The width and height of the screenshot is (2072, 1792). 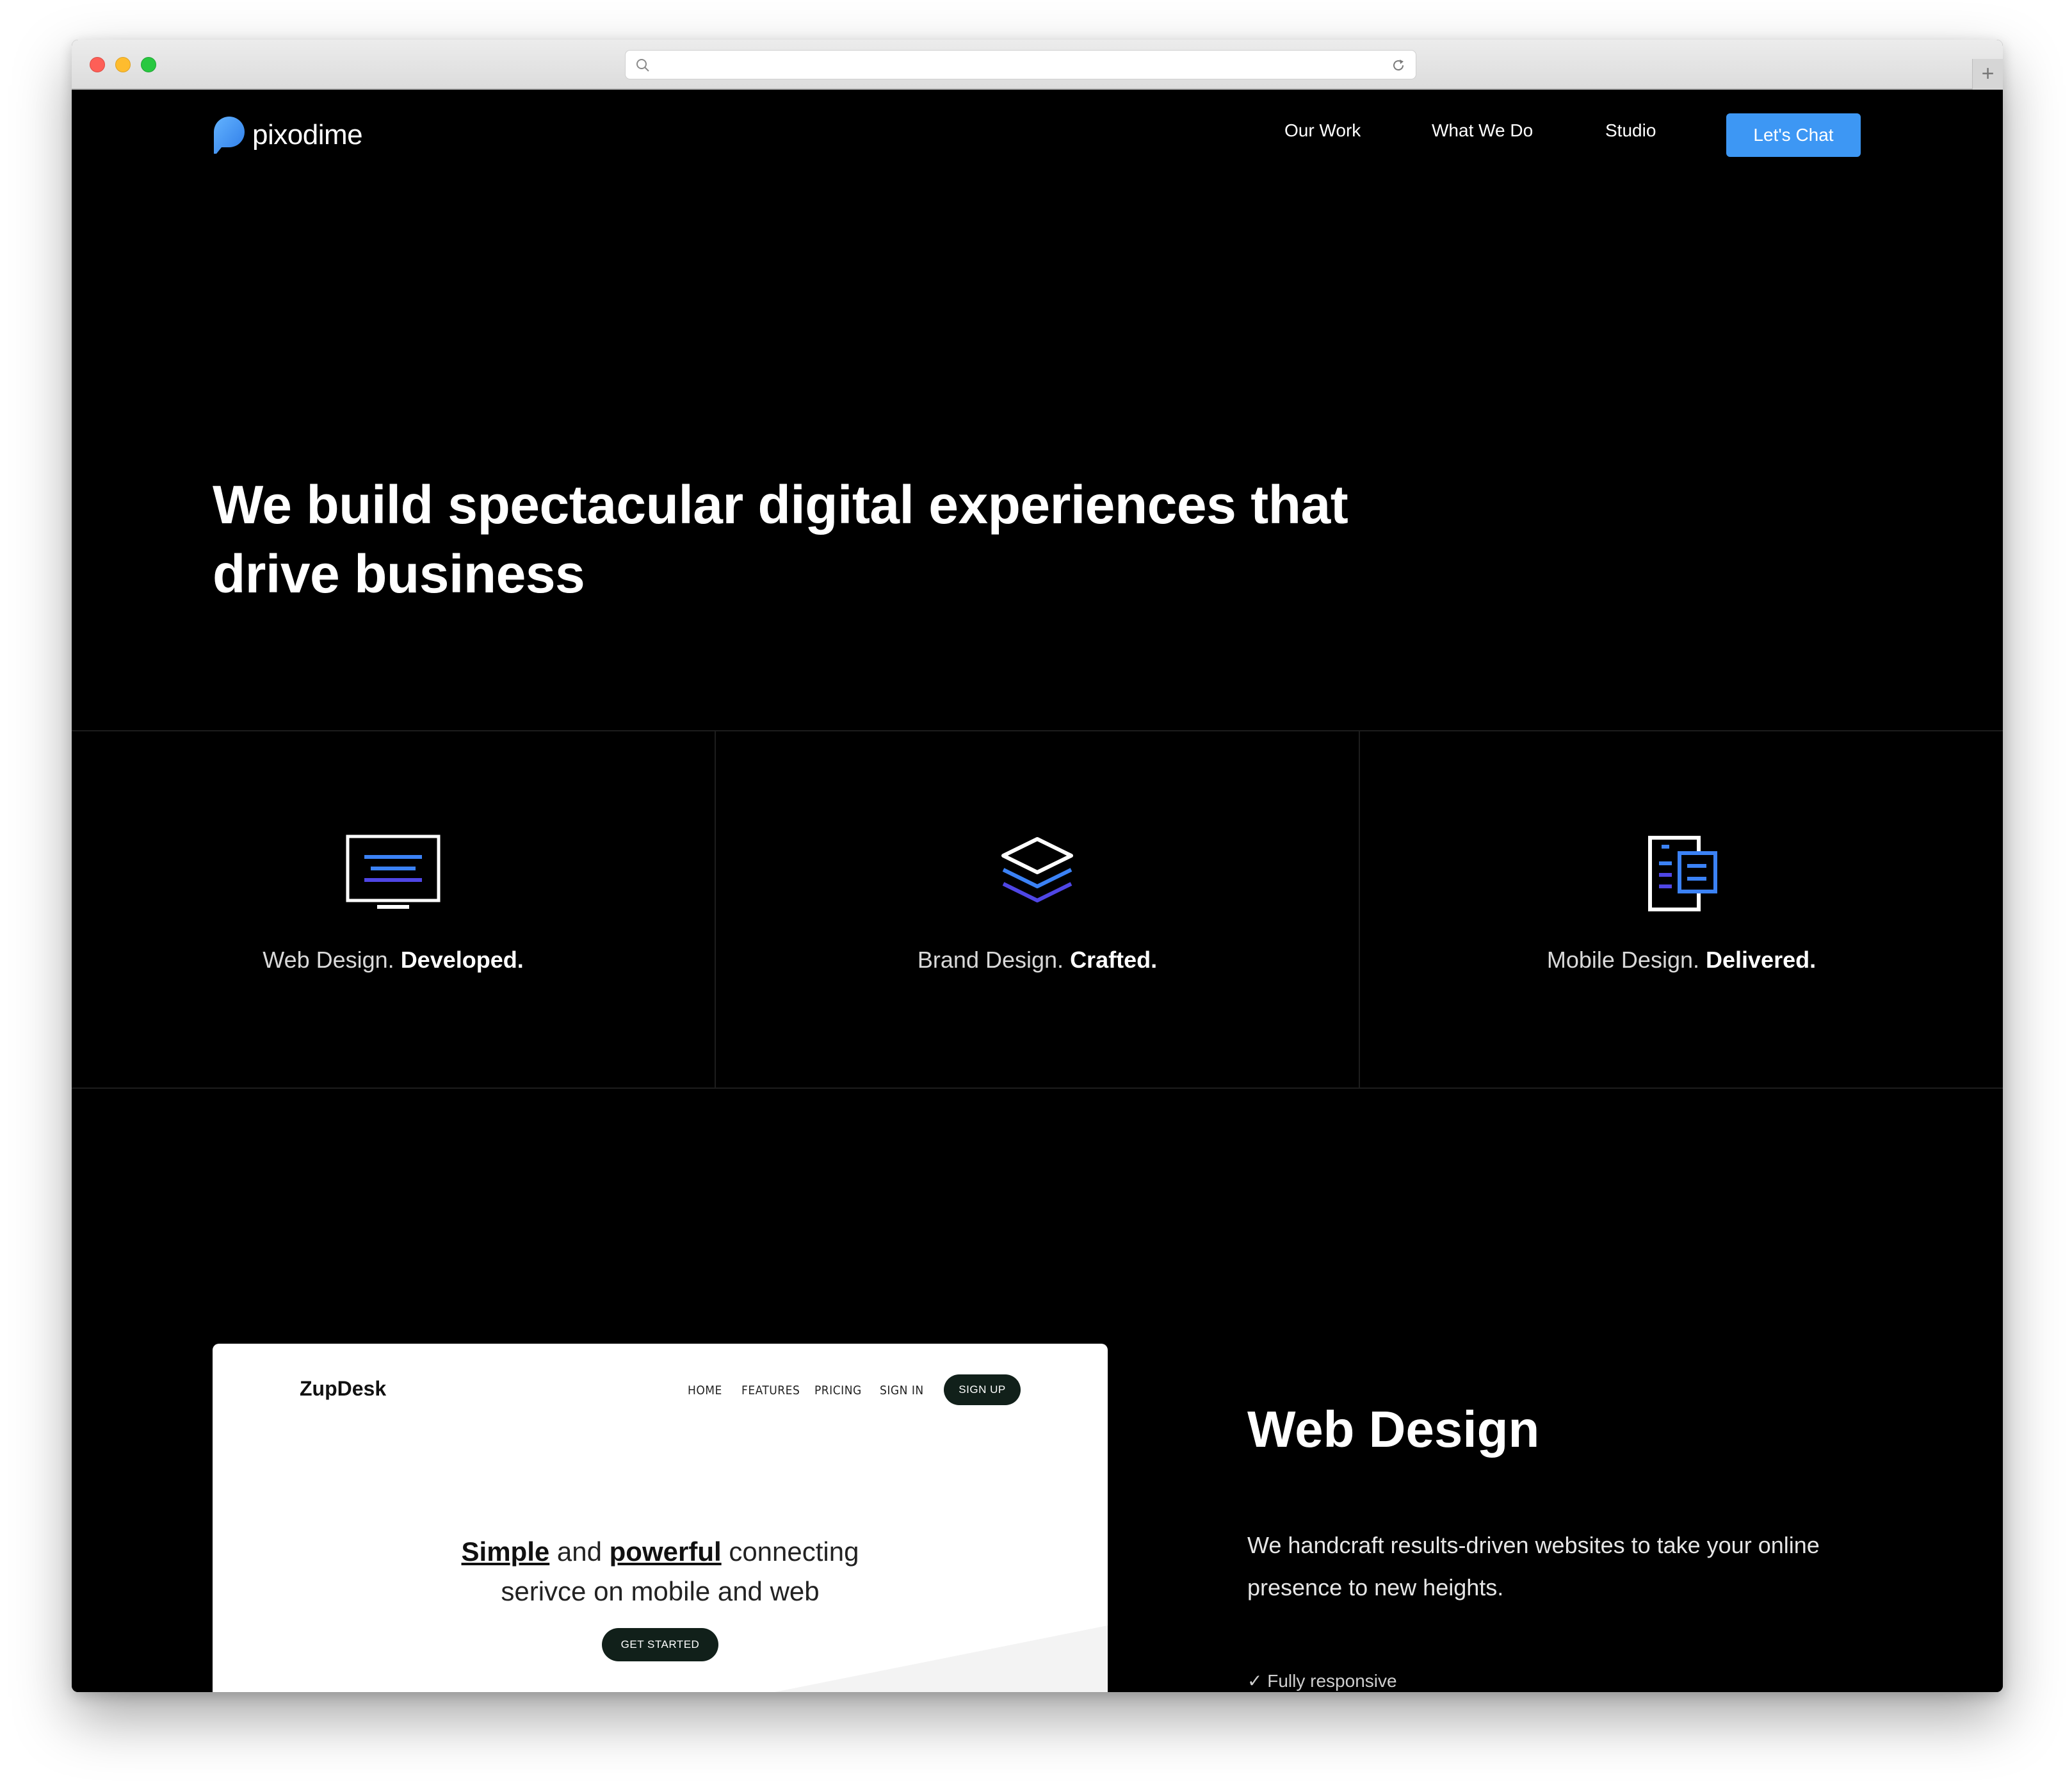 I want to click on minimize-window-button, so click(x=123, y=64).